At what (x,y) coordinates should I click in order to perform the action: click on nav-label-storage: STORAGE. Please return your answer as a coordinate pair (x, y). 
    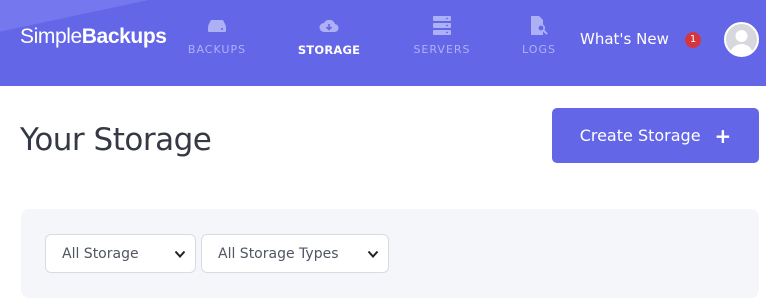
    Looking at the image, I should click on (329, 50).